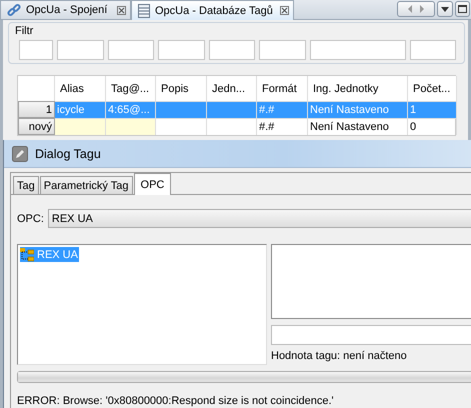 This screenshot has width=471, height=408. Describe the element at coordinates (259, 218) in the screenshot. I see `opc-server-dropdown: REX UA` at that location.